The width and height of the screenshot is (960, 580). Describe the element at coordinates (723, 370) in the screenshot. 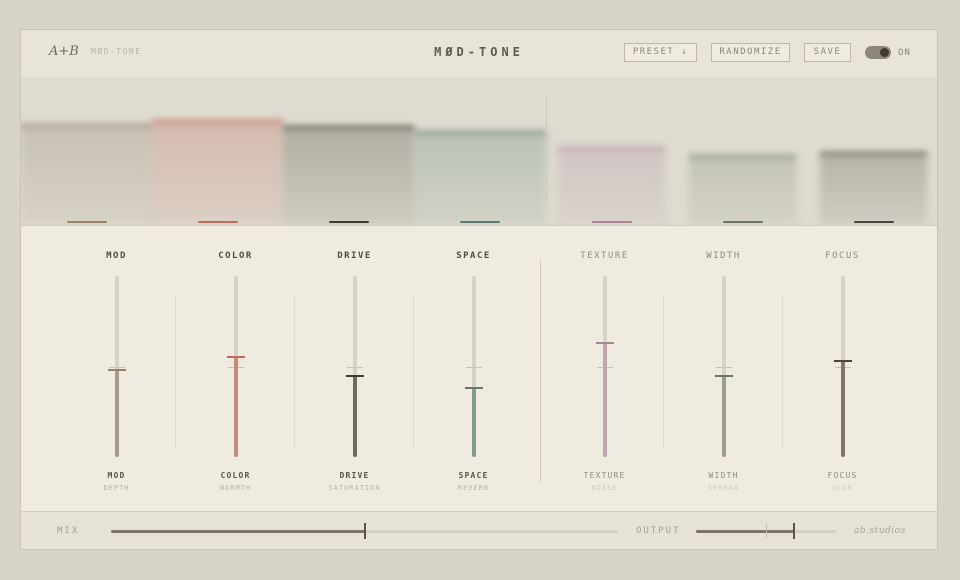

I see `control-width: WIDTH WIDTH SPREAD` at that location.